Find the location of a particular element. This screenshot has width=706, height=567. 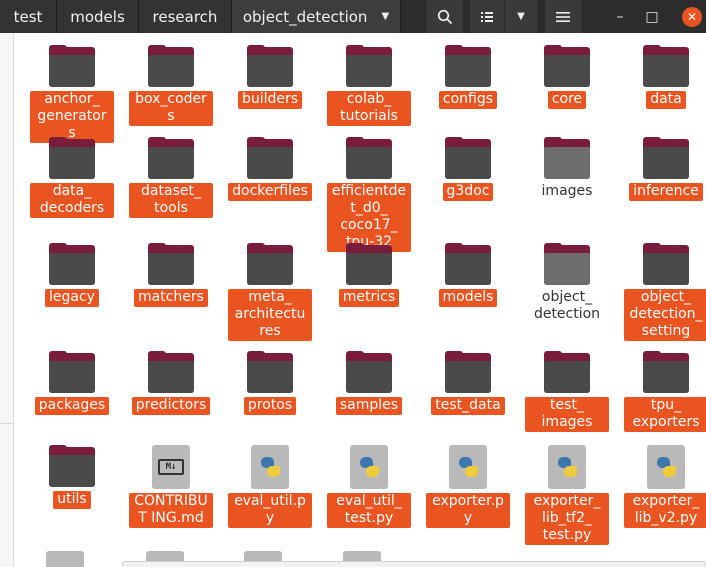

folder-item: samples is located at coordinates (369, 383).